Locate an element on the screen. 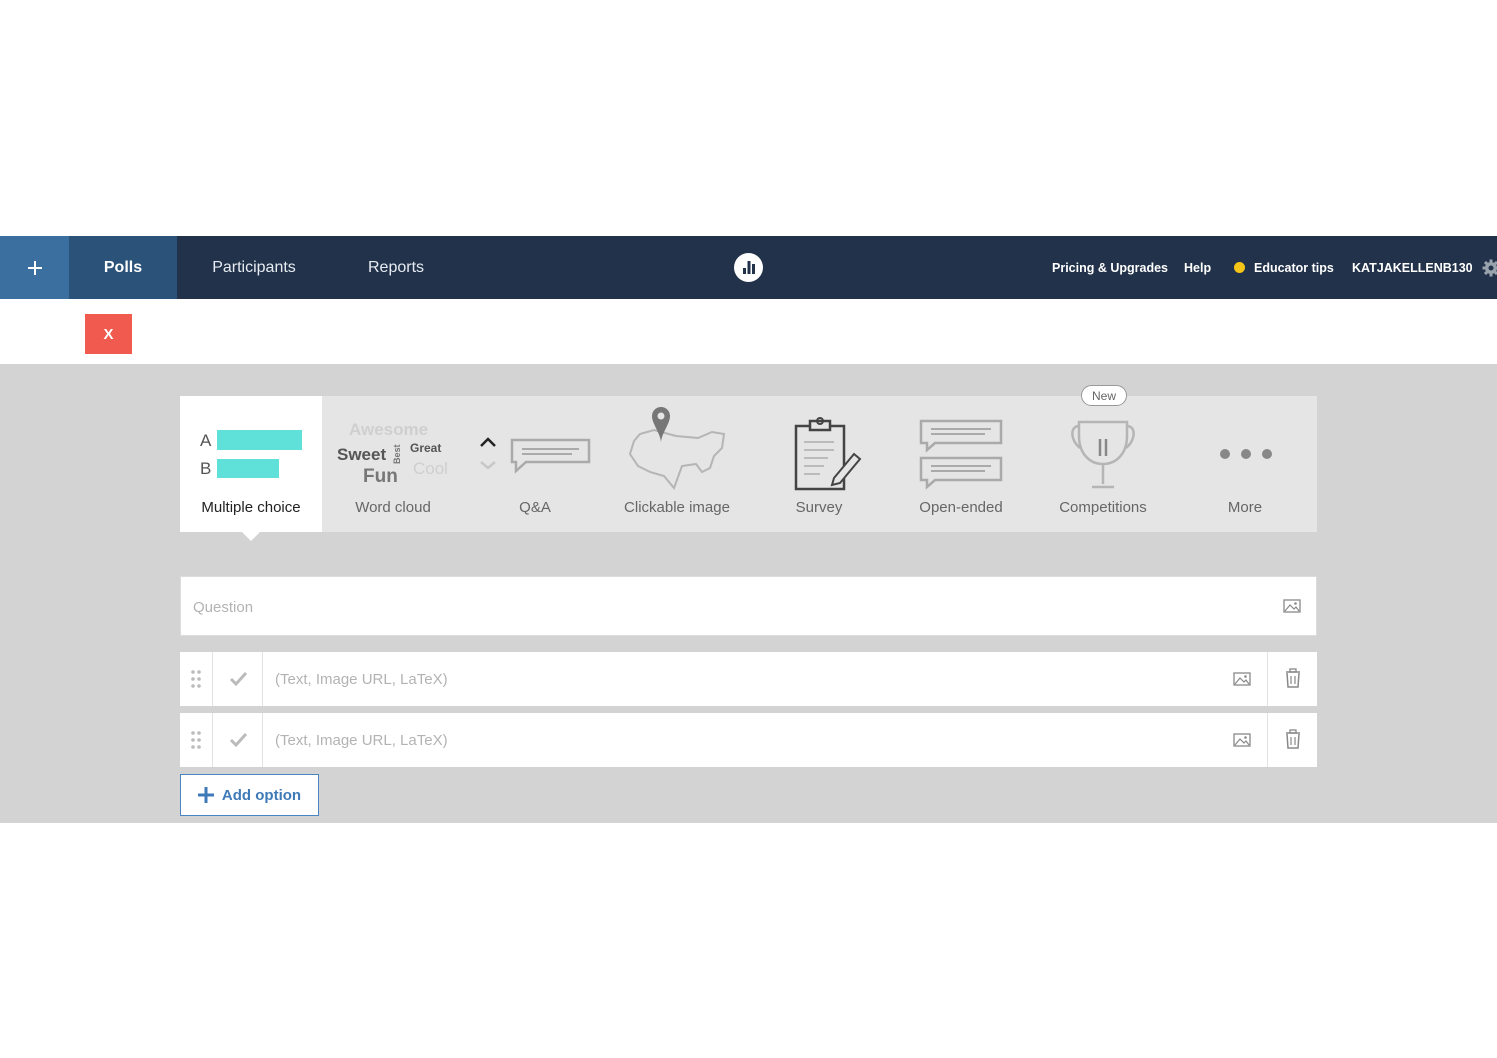 Image resolution: width=1497 pixels, height=1058 pixels. question-box is located at coordinates (748, 606).